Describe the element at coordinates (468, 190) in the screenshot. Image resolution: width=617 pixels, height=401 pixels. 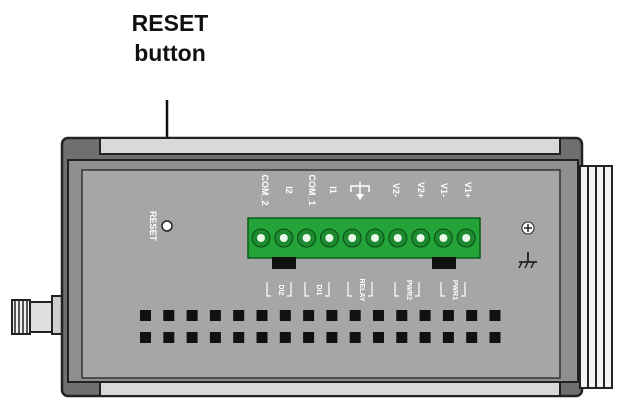
I see `terminal-label: V1+` at that location.